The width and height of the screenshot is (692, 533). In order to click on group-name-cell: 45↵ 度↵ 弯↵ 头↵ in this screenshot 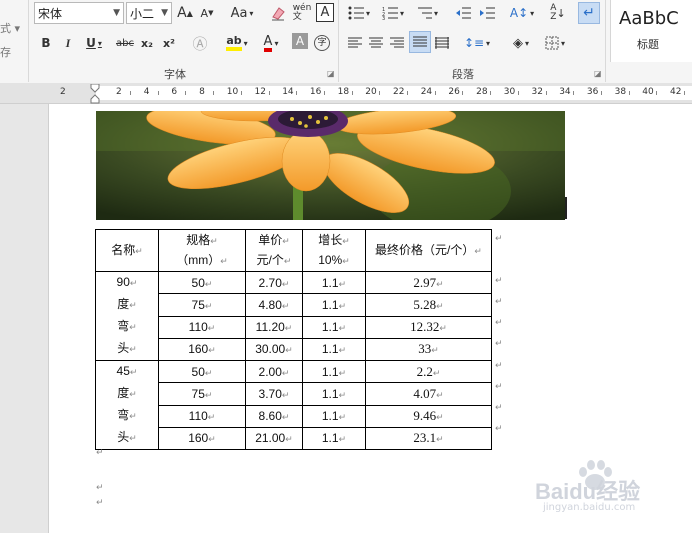, I will do `click(127, 405)`.